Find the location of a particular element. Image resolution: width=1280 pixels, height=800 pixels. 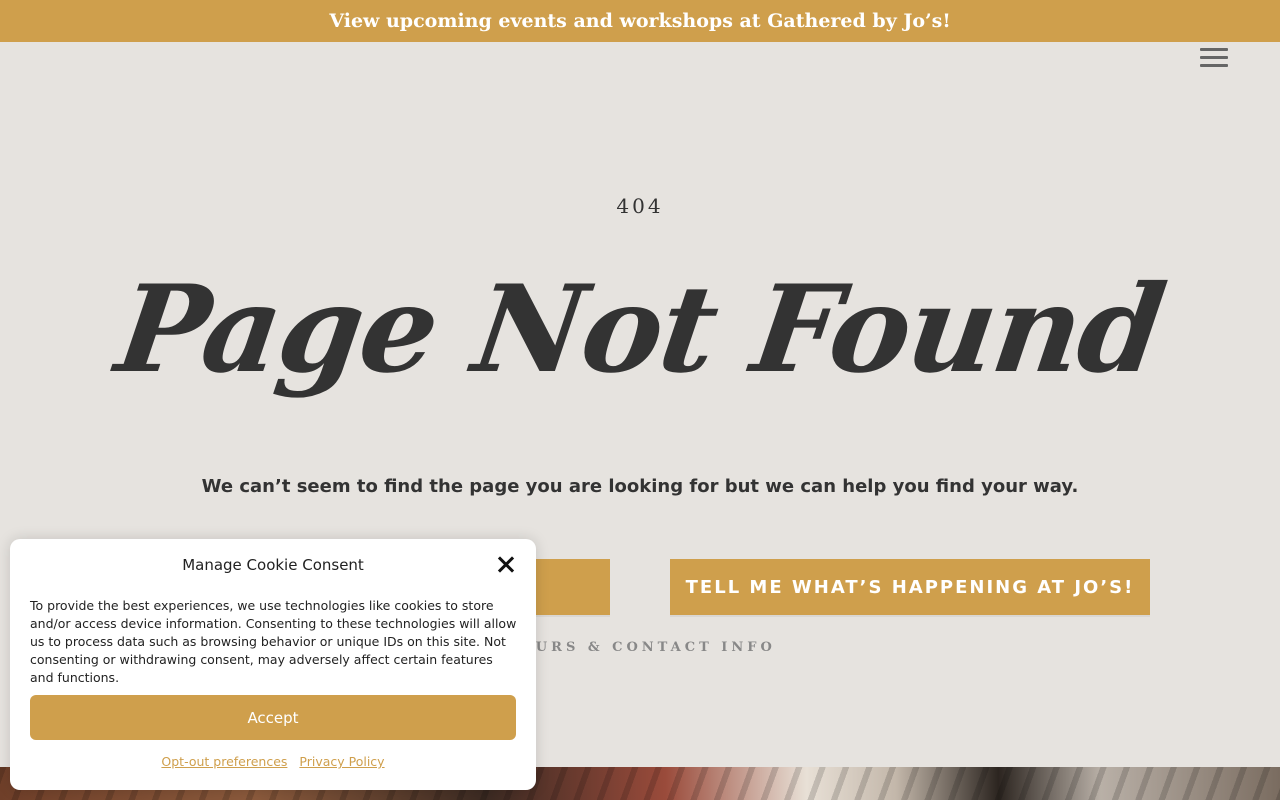

page-title: Page Not Found is located at coordinates (640, 329).